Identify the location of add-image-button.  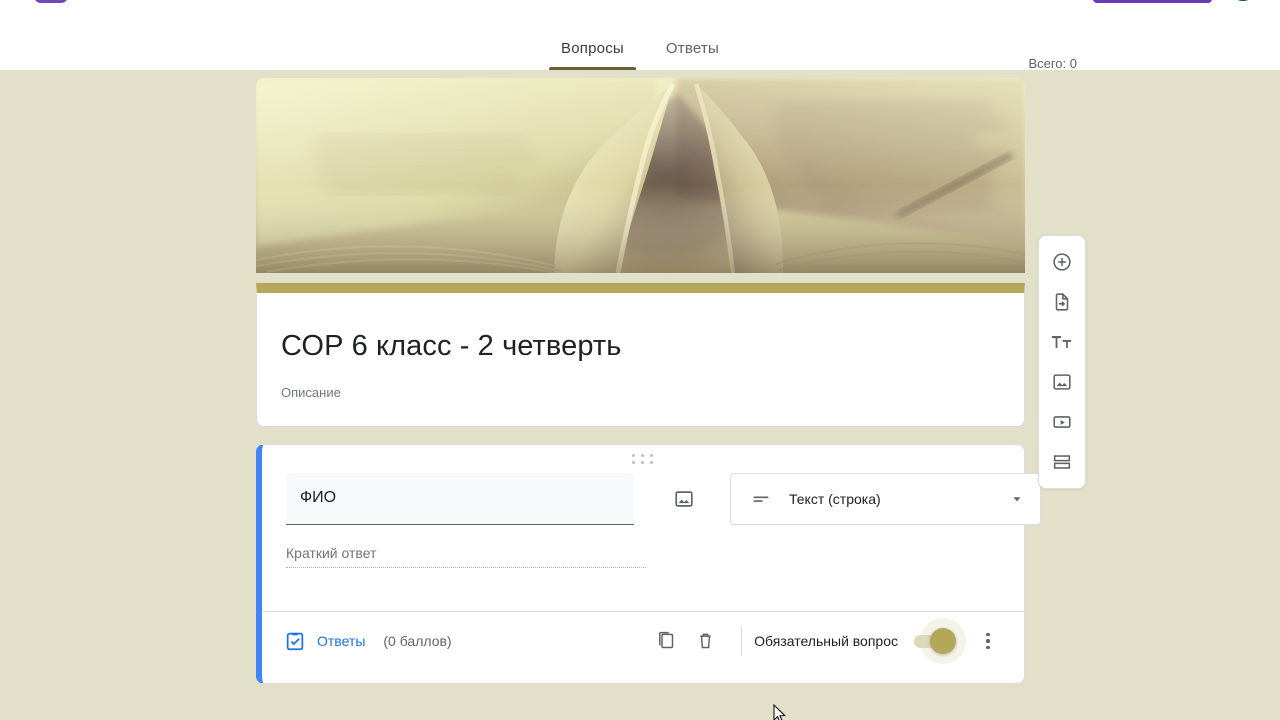
(1062, 382).